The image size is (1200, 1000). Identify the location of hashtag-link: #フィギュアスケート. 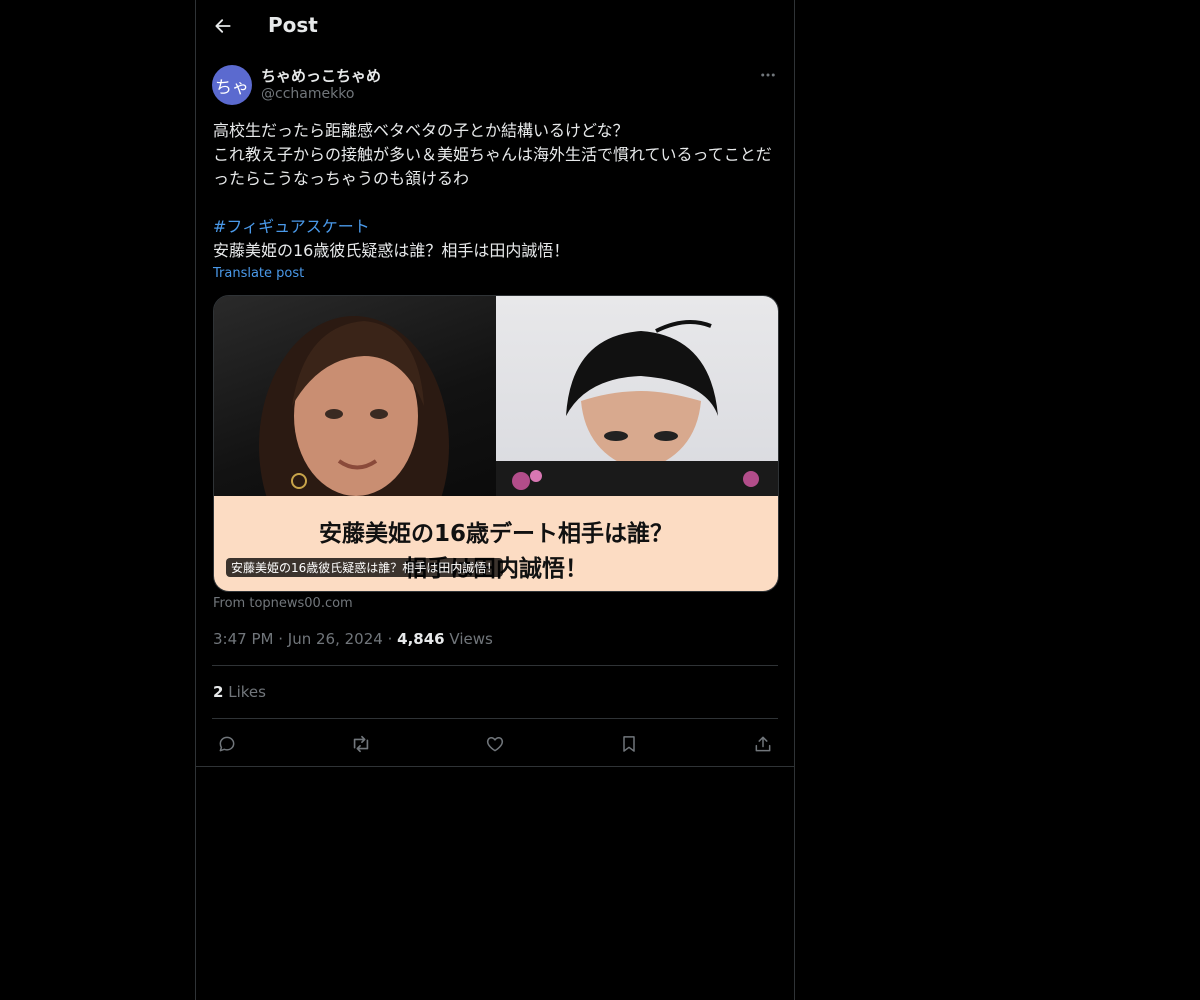
(291, 226).